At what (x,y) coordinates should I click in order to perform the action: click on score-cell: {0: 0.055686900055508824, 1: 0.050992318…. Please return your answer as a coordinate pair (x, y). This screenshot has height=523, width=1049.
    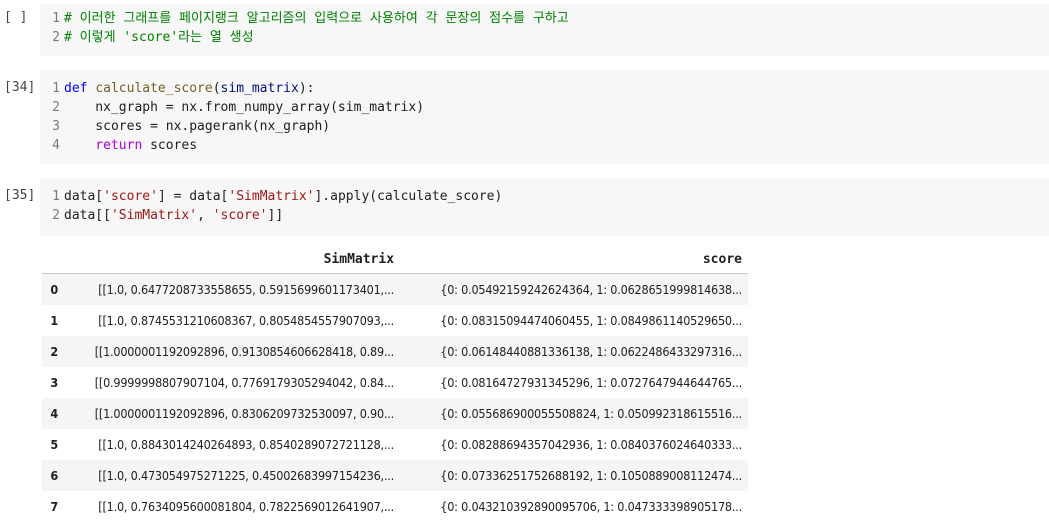
    Looking at the image, I should click on (574, 413).